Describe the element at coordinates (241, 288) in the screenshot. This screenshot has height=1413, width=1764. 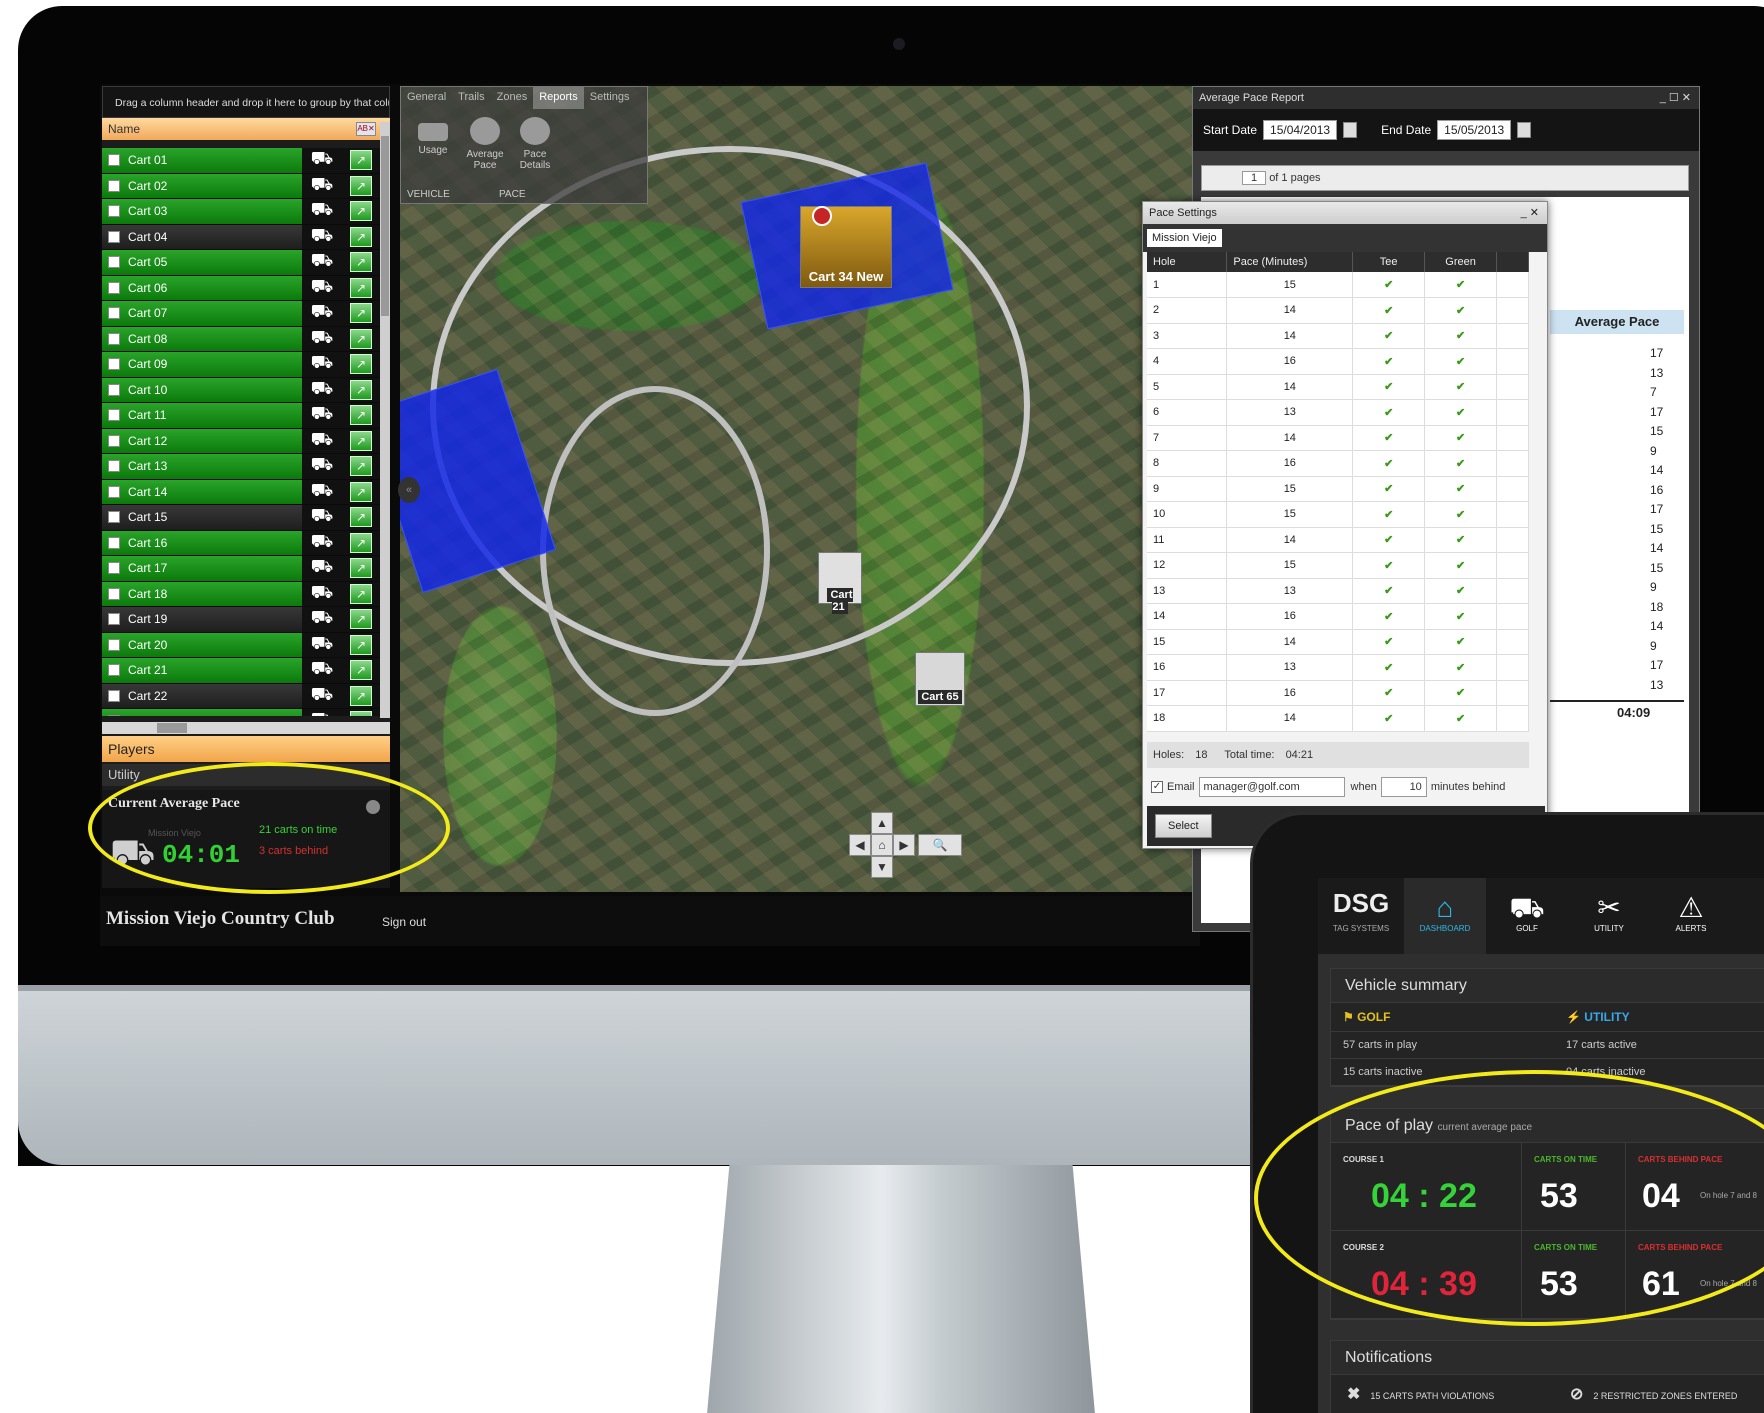
I see `cart-row: Cart 06 ⛟ ↗` at that location.